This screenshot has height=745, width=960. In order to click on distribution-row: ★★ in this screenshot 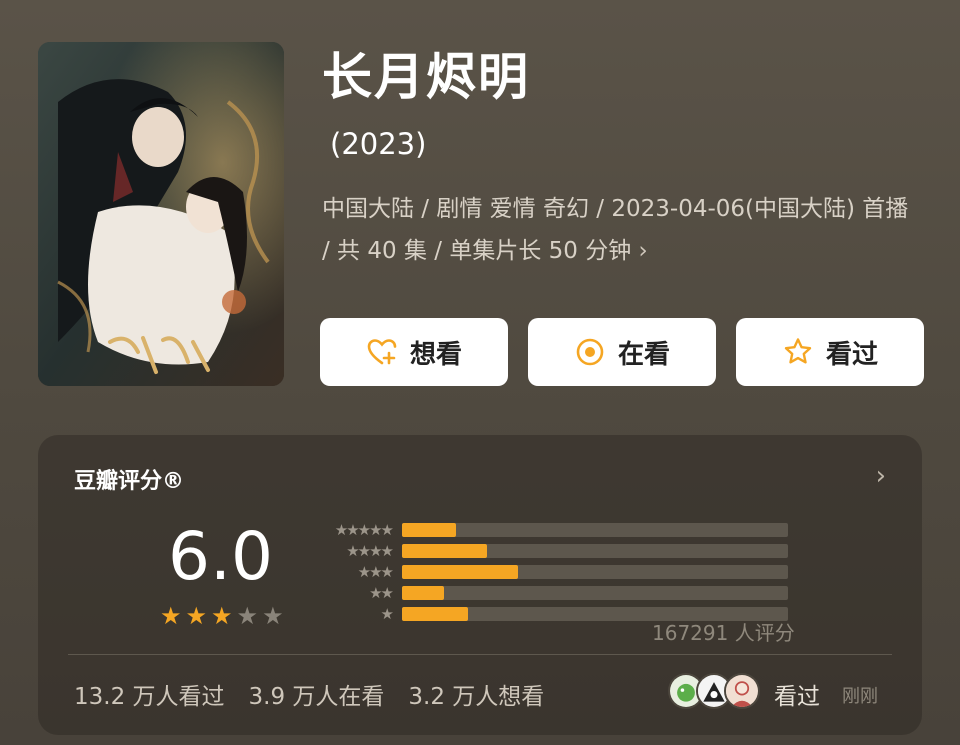, I will do `click(551, 592)`.